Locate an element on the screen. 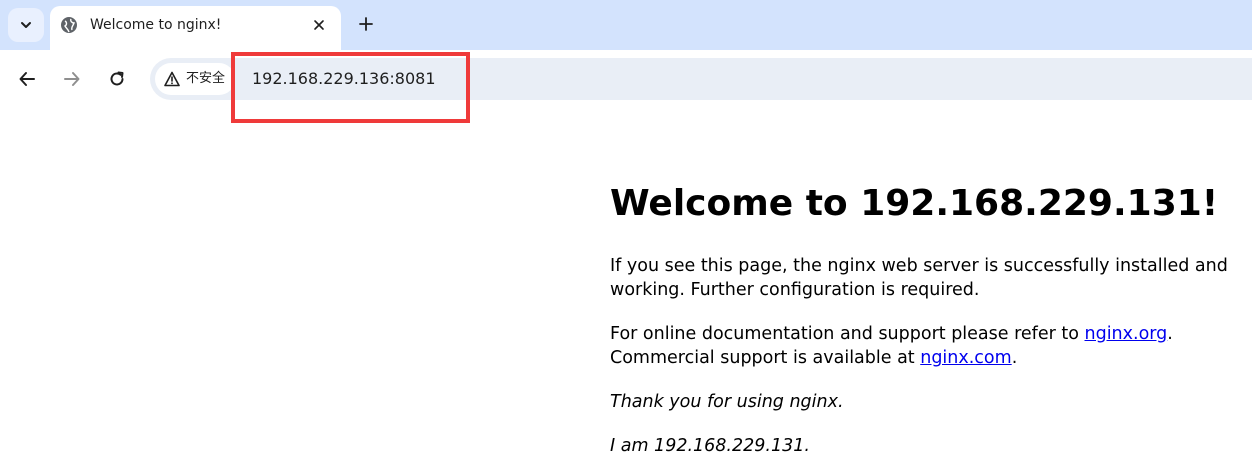 The width and height of the screenshot is (1252, 458). tab-search-button is located at coordinates (26, 25).